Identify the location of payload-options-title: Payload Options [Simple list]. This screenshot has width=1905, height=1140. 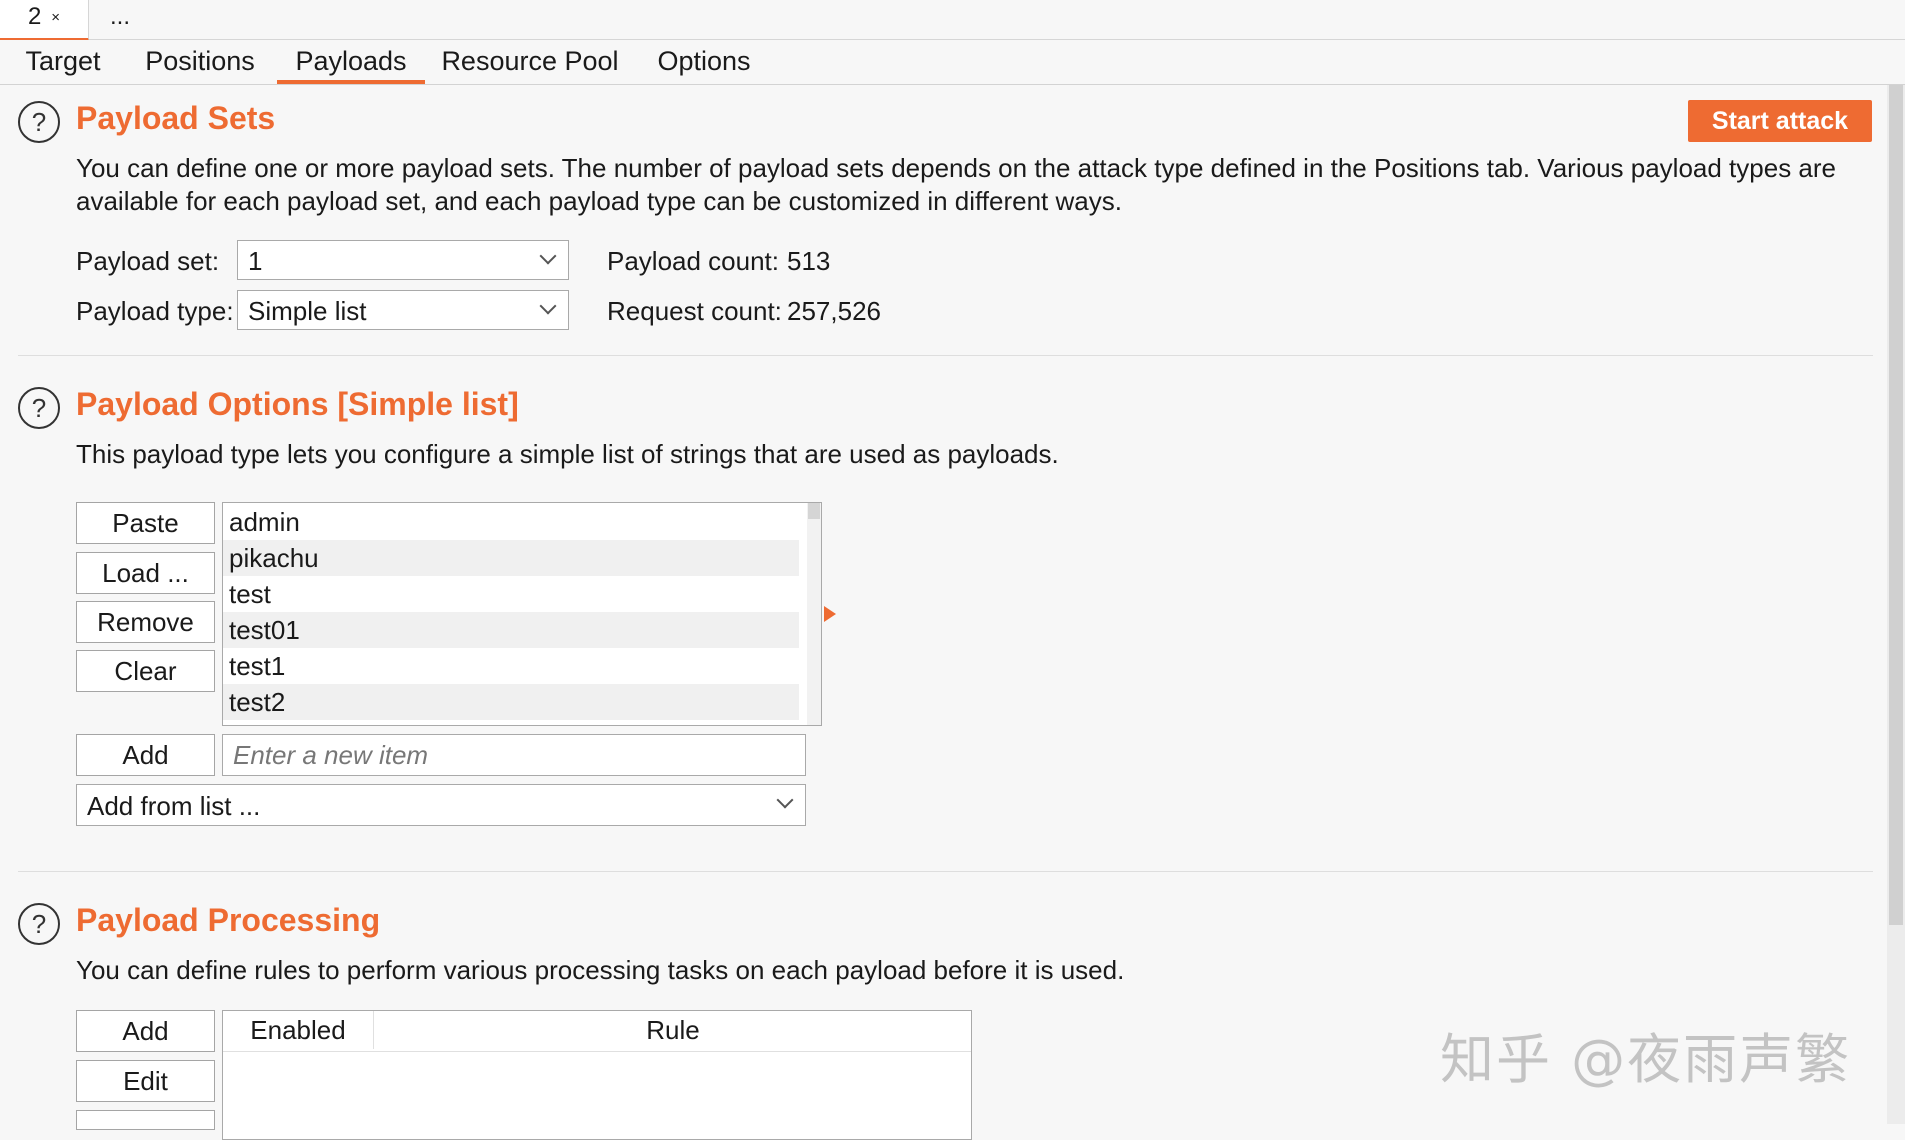
(297, 404).